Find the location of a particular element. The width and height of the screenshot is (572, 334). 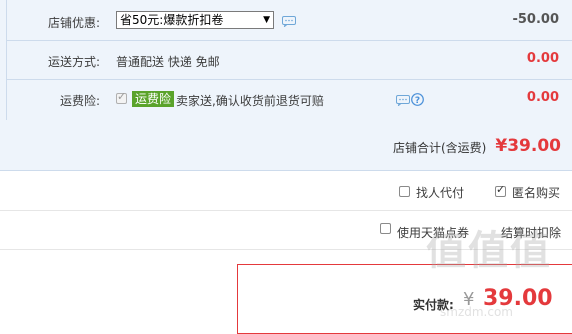

discount-label: 店铺优惠: is located at coordinates (73, 23).